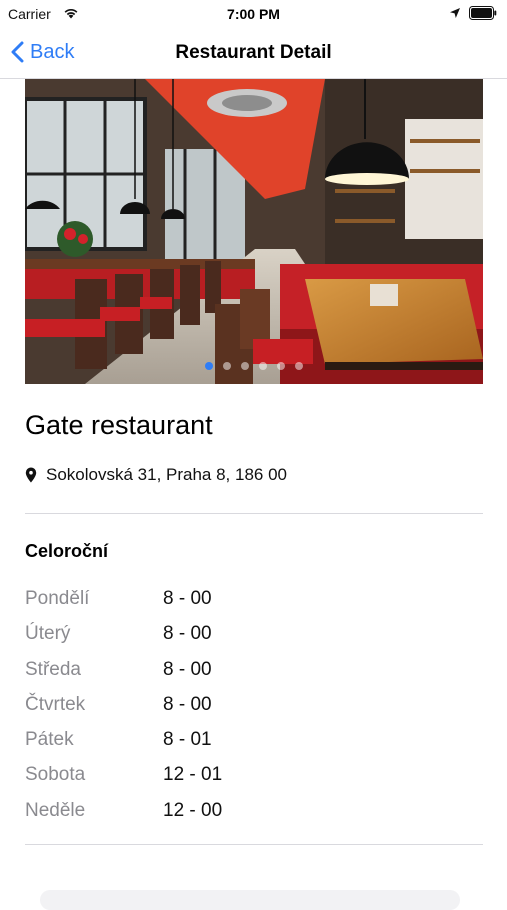  Describe the element at coordinates (53, 669) in the screenshot. I see `day-label: Středa` at that location.